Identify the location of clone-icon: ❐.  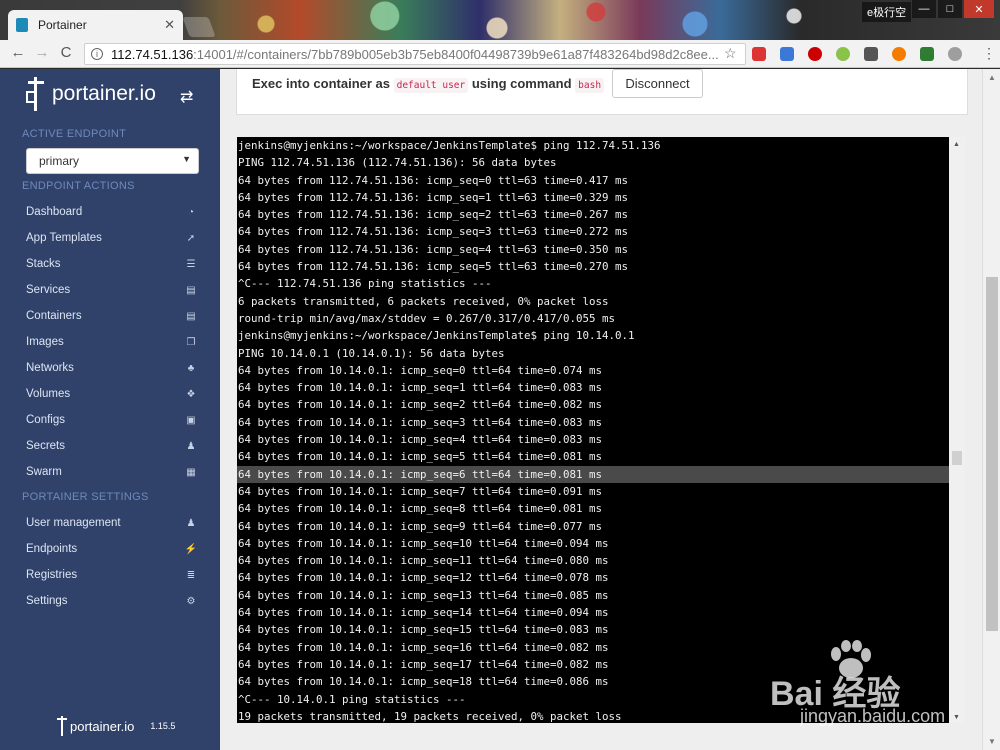
(191, 342).